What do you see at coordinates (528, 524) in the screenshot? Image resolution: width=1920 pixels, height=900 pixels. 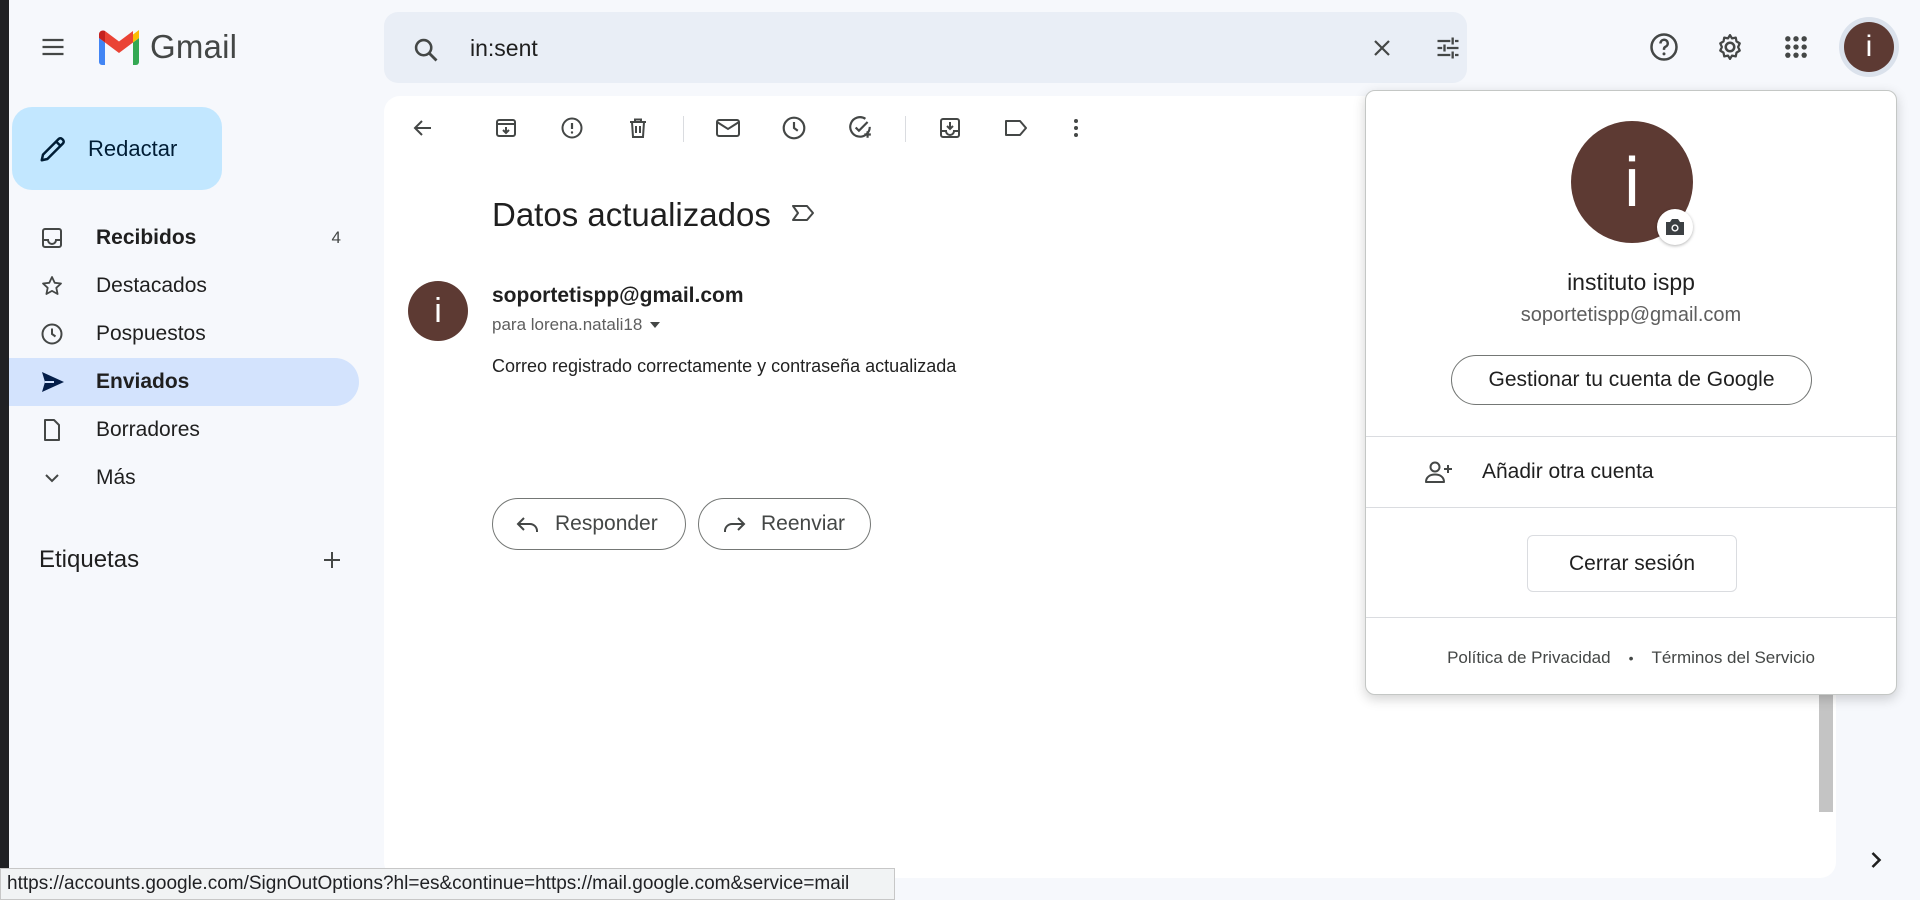 I see `reply-icon` at bounding box center [528, 524].